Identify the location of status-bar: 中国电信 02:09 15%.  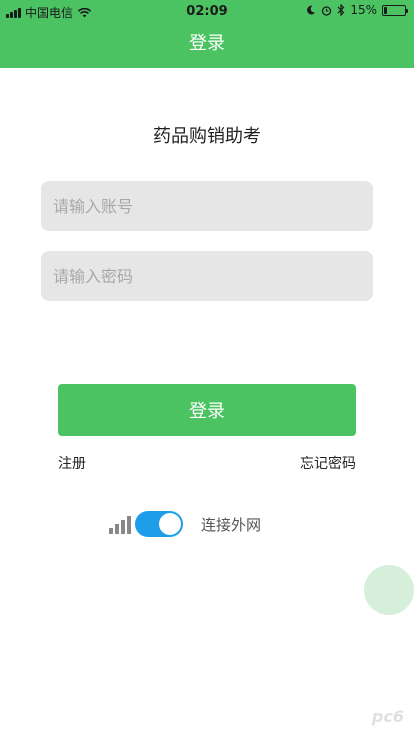
(207, 11).